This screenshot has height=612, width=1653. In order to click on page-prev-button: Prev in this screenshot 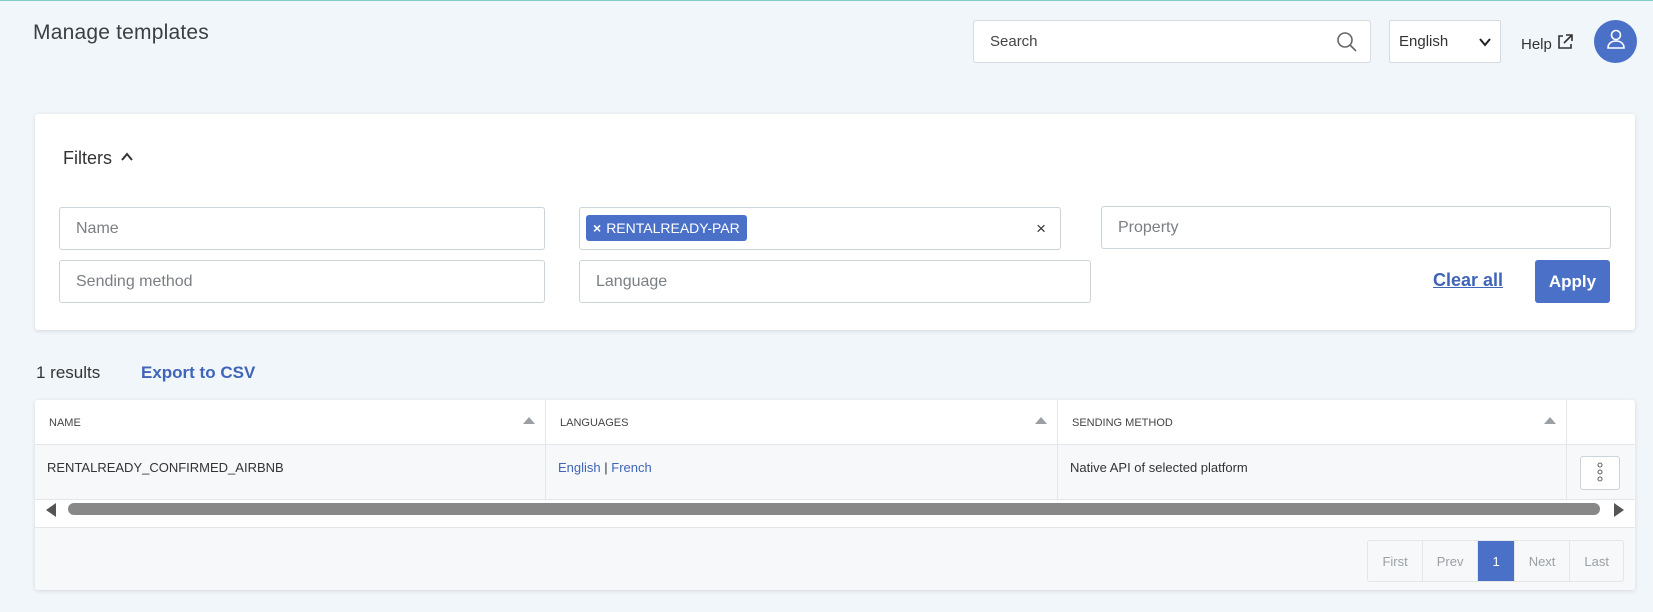, I will do `click(1451, 561)`.